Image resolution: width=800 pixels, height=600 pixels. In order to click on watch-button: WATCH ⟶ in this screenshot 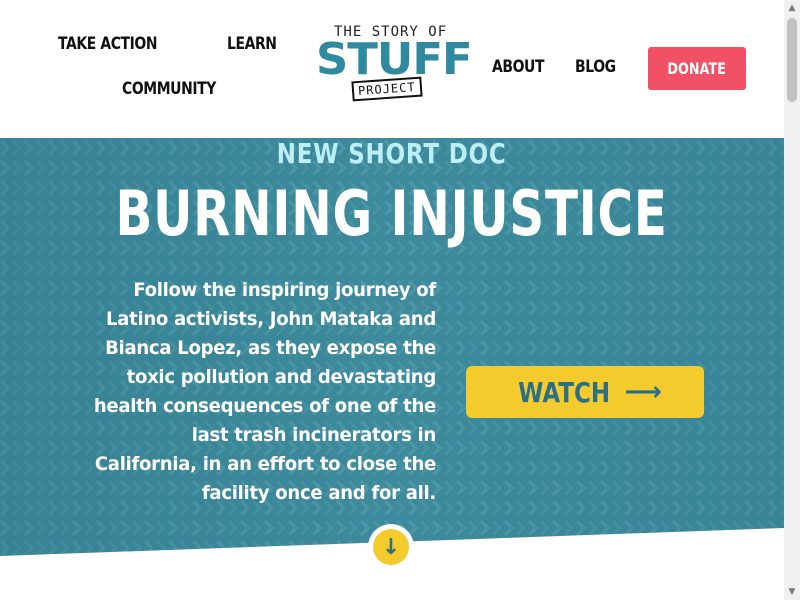, I will do `click(585, 392)`.